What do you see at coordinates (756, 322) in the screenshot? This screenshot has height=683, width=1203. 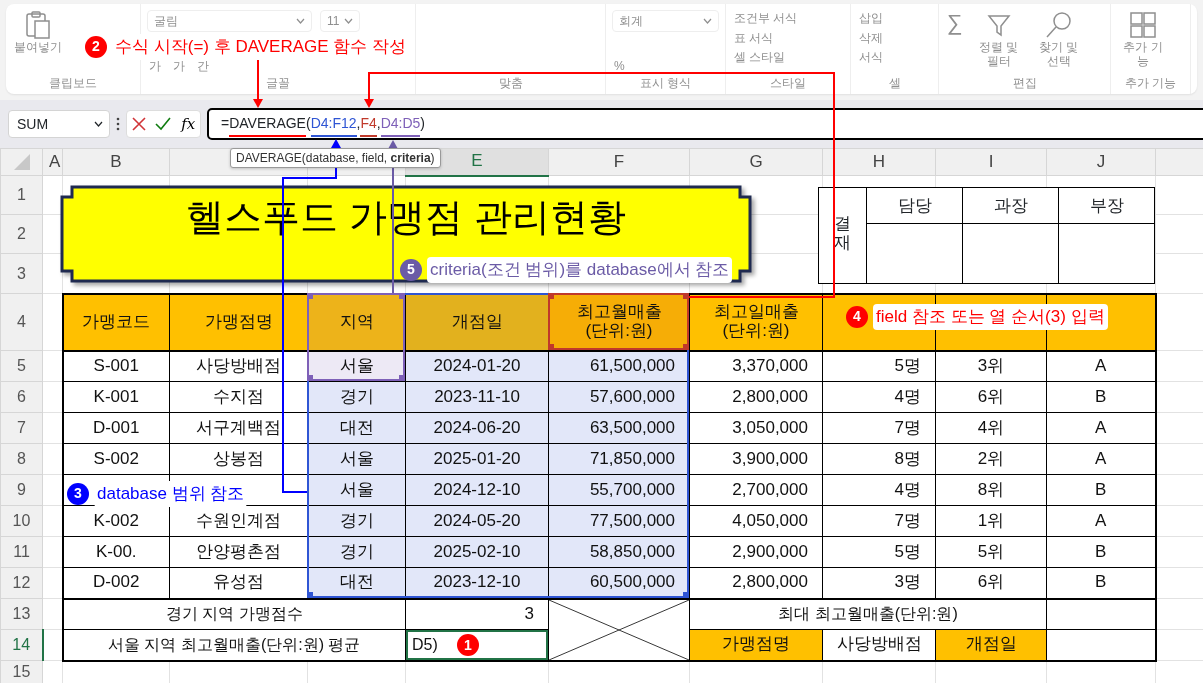 I see `header-cell: 최고일매출 (단위:원)` at bounding box center [756, 322].